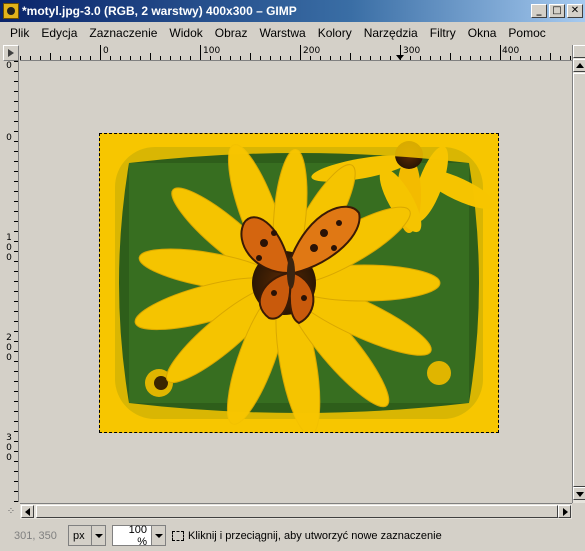 This screenshot has width=585, height=551. Describe the element at coordinates (557, 11) in the screenshot. I see `maximize-button: □` at that location.